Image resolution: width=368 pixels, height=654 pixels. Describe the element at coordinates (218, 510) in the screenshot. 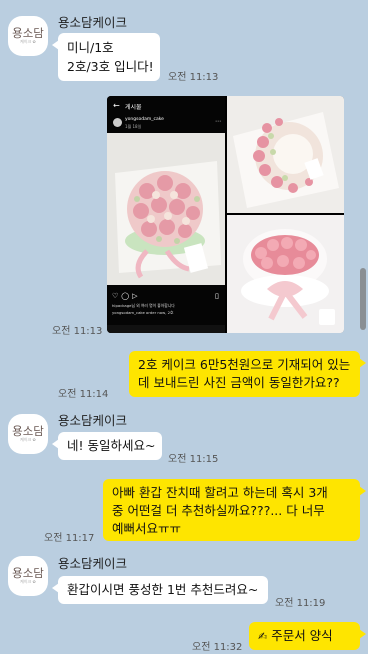

I see `message-line: 중 어떤걸 더 추천하실까요???... 다 너무` at that location.